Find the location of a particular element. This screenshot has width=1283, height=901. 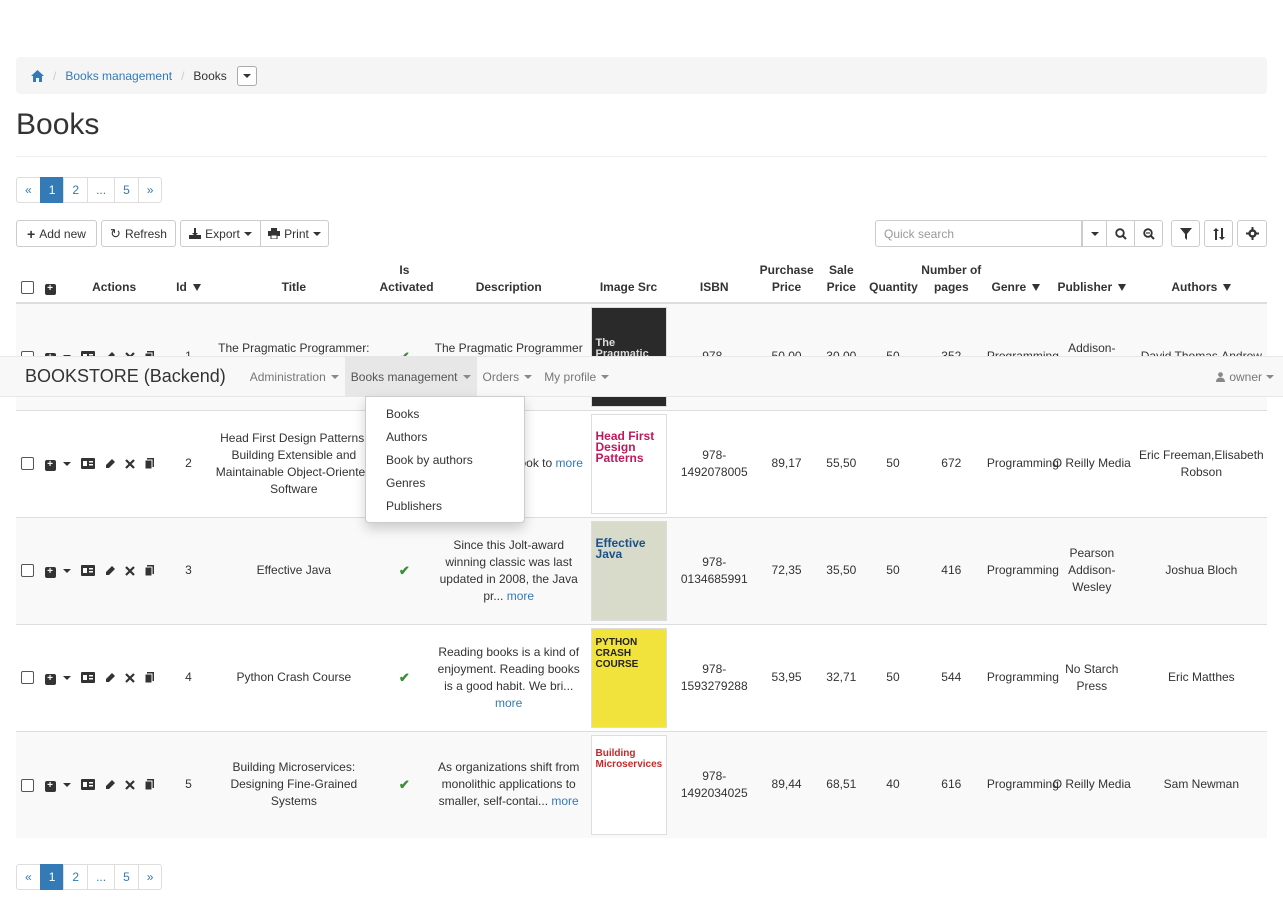

cell-pages: 672 is located at coordinates (951, 463).